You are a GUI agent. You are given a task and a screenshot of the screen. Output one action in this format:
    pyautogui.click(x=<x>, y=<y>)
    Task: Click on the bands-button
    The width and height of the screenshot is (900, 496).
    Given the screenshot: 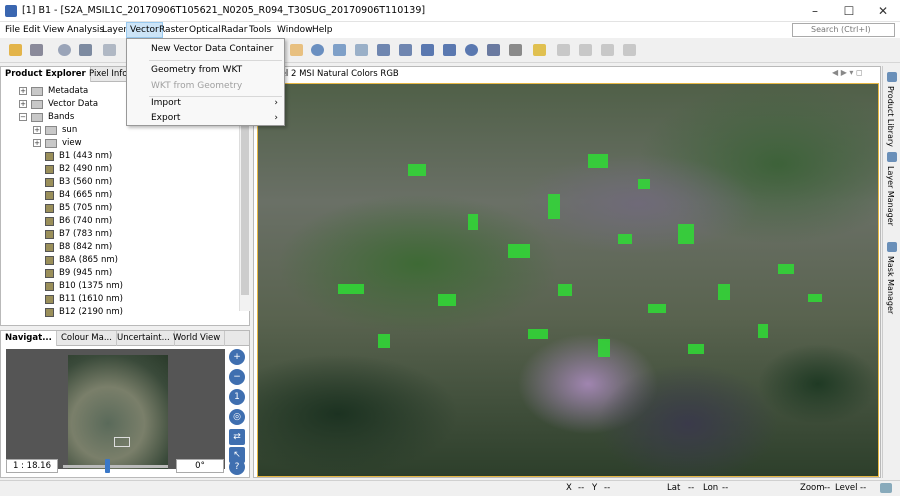 What is the action you would take?
    pyautogui.click(x=85, y=50)
    